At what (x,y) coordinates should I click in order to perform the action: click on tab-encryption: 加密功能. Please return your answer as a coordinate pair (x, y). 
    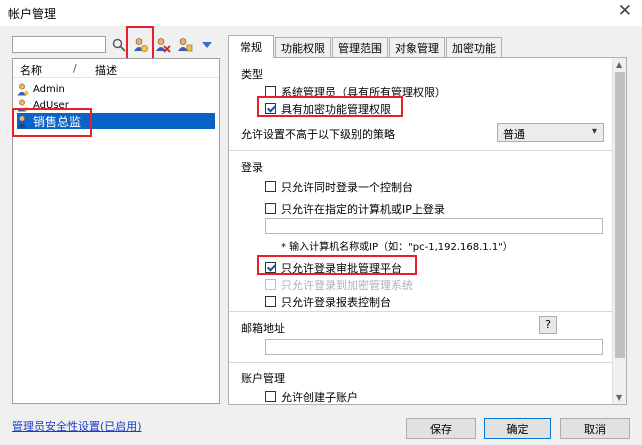
    Looking at the image, I should click on (474, 47).